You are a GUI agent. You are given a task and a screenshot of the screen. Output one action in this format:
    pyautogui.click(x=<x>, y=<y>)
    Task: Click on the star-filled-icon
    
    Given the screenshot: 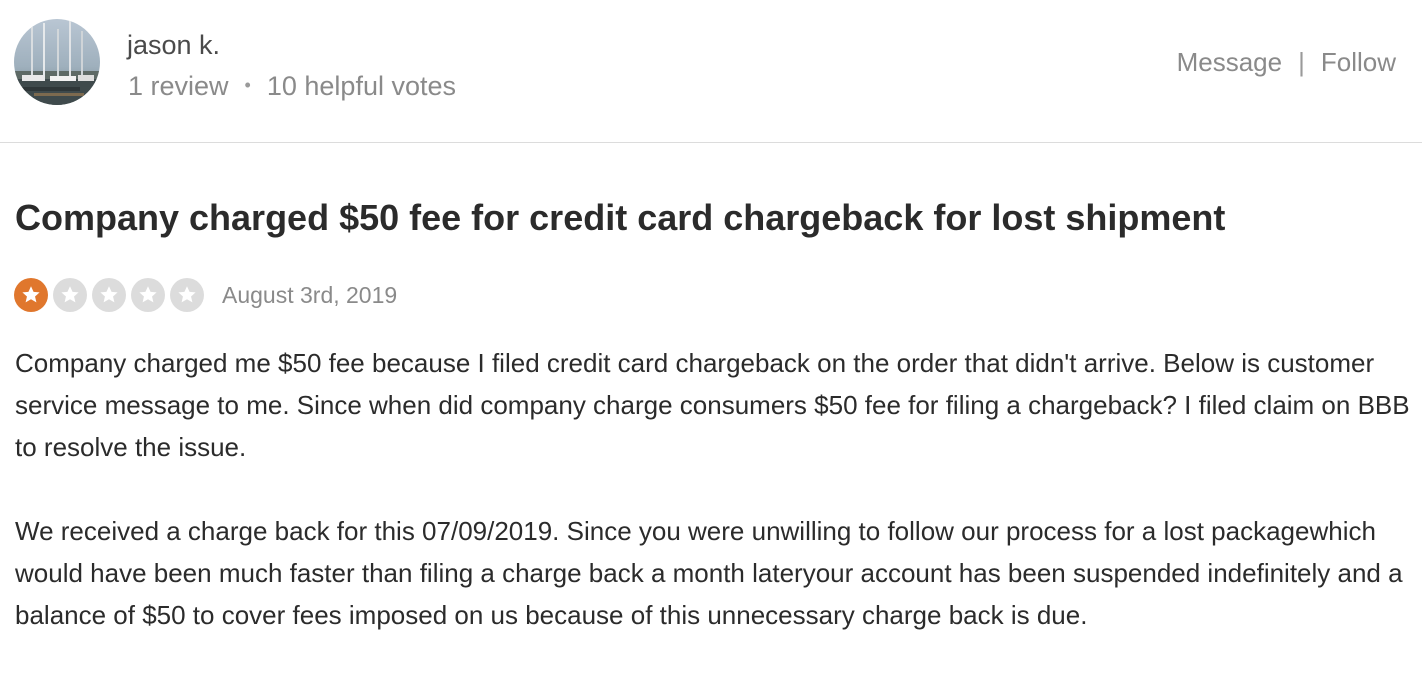 What is the action you would take?
    pyautogui.click(x=31, y=295)
    